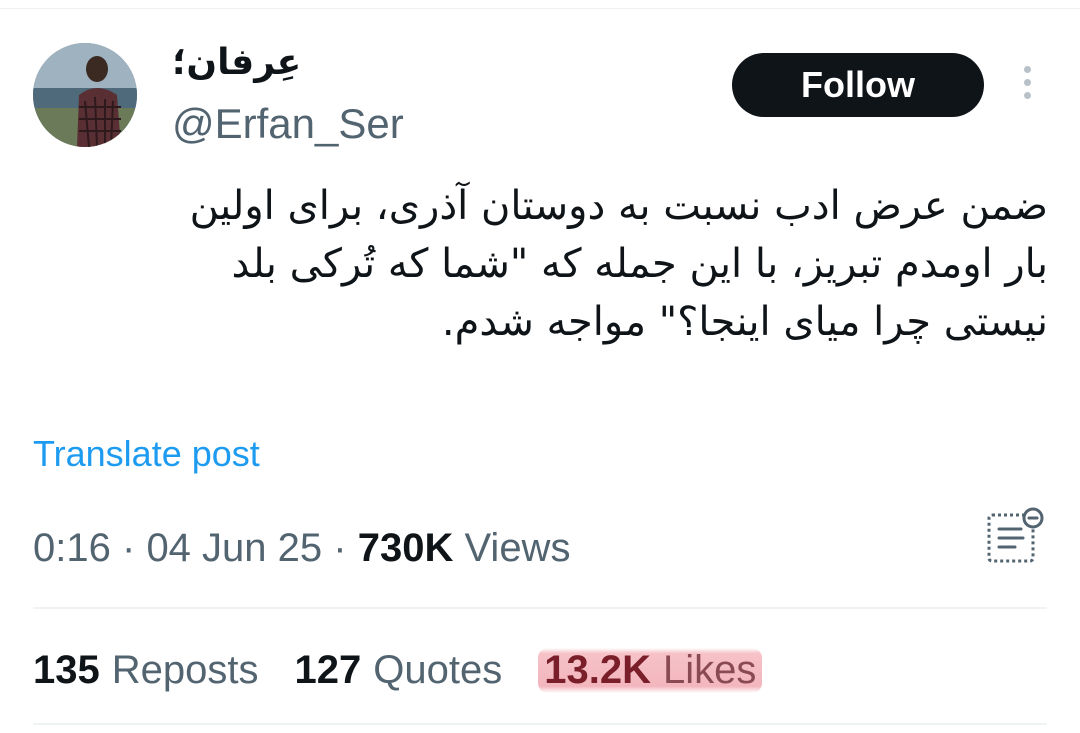 This screenshot has width=1080, height=733. What do you see at coordinates (1016, 536) in the screenshot?
I see `analytics-icon` at bounding box center [1016, 536].